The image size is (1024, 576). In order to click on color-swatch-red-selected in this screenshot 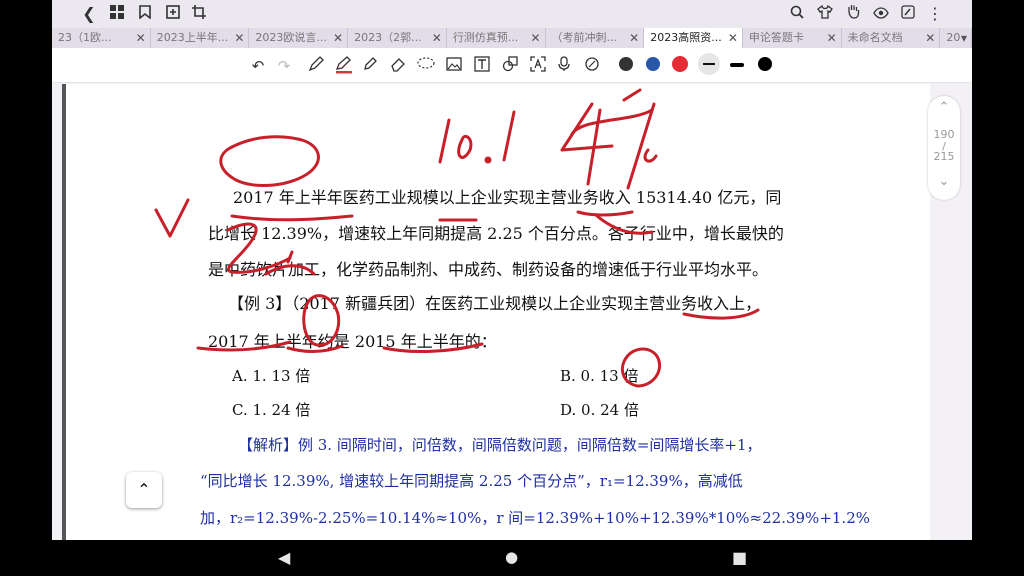, I will do `click(680, 64)`.